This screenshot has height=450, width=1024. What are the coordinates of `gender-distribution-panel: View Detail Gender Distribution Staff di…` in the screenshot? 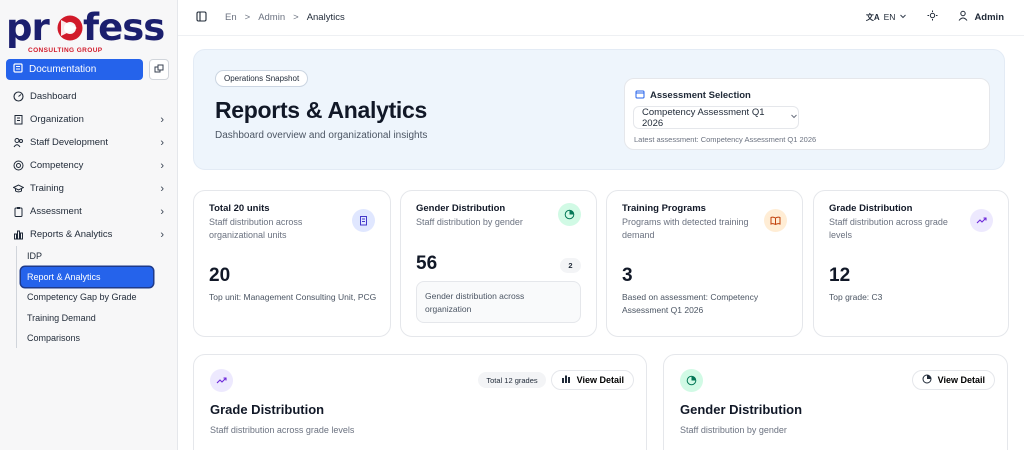 It's located at (835, 402).